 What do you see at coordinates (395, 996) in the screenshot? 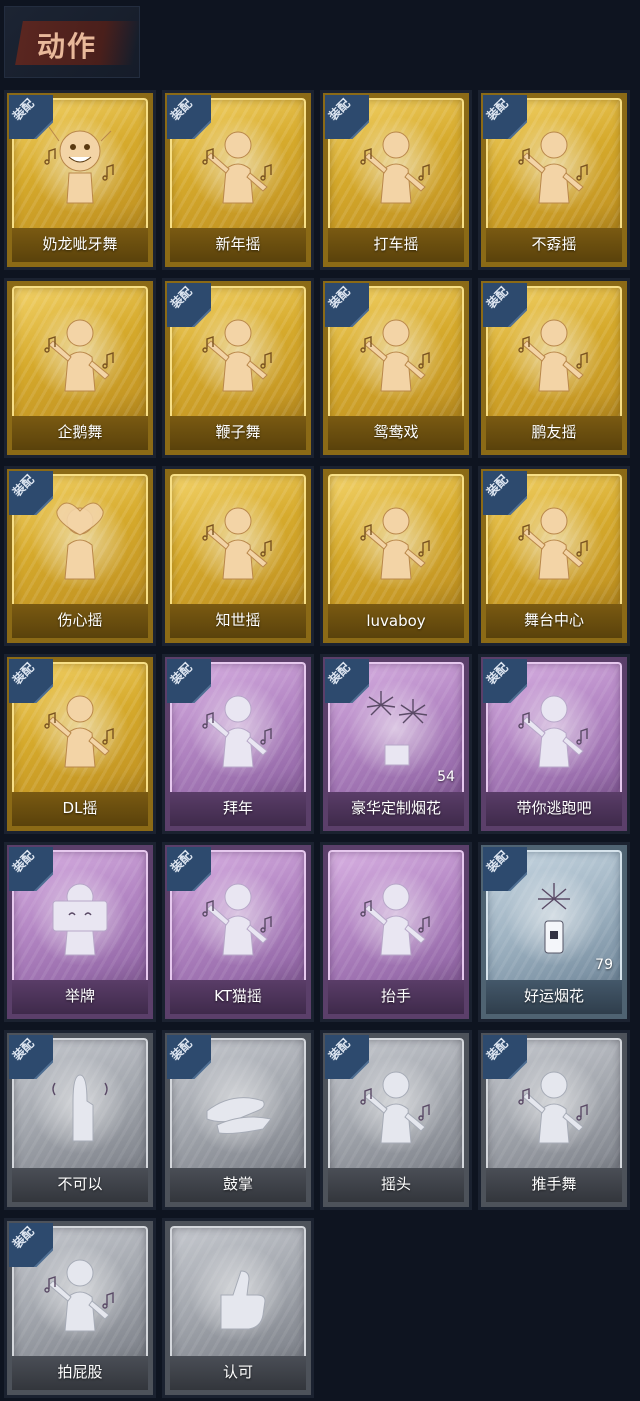
I see `action-label: 抬手` at bounding box center [395, 996].